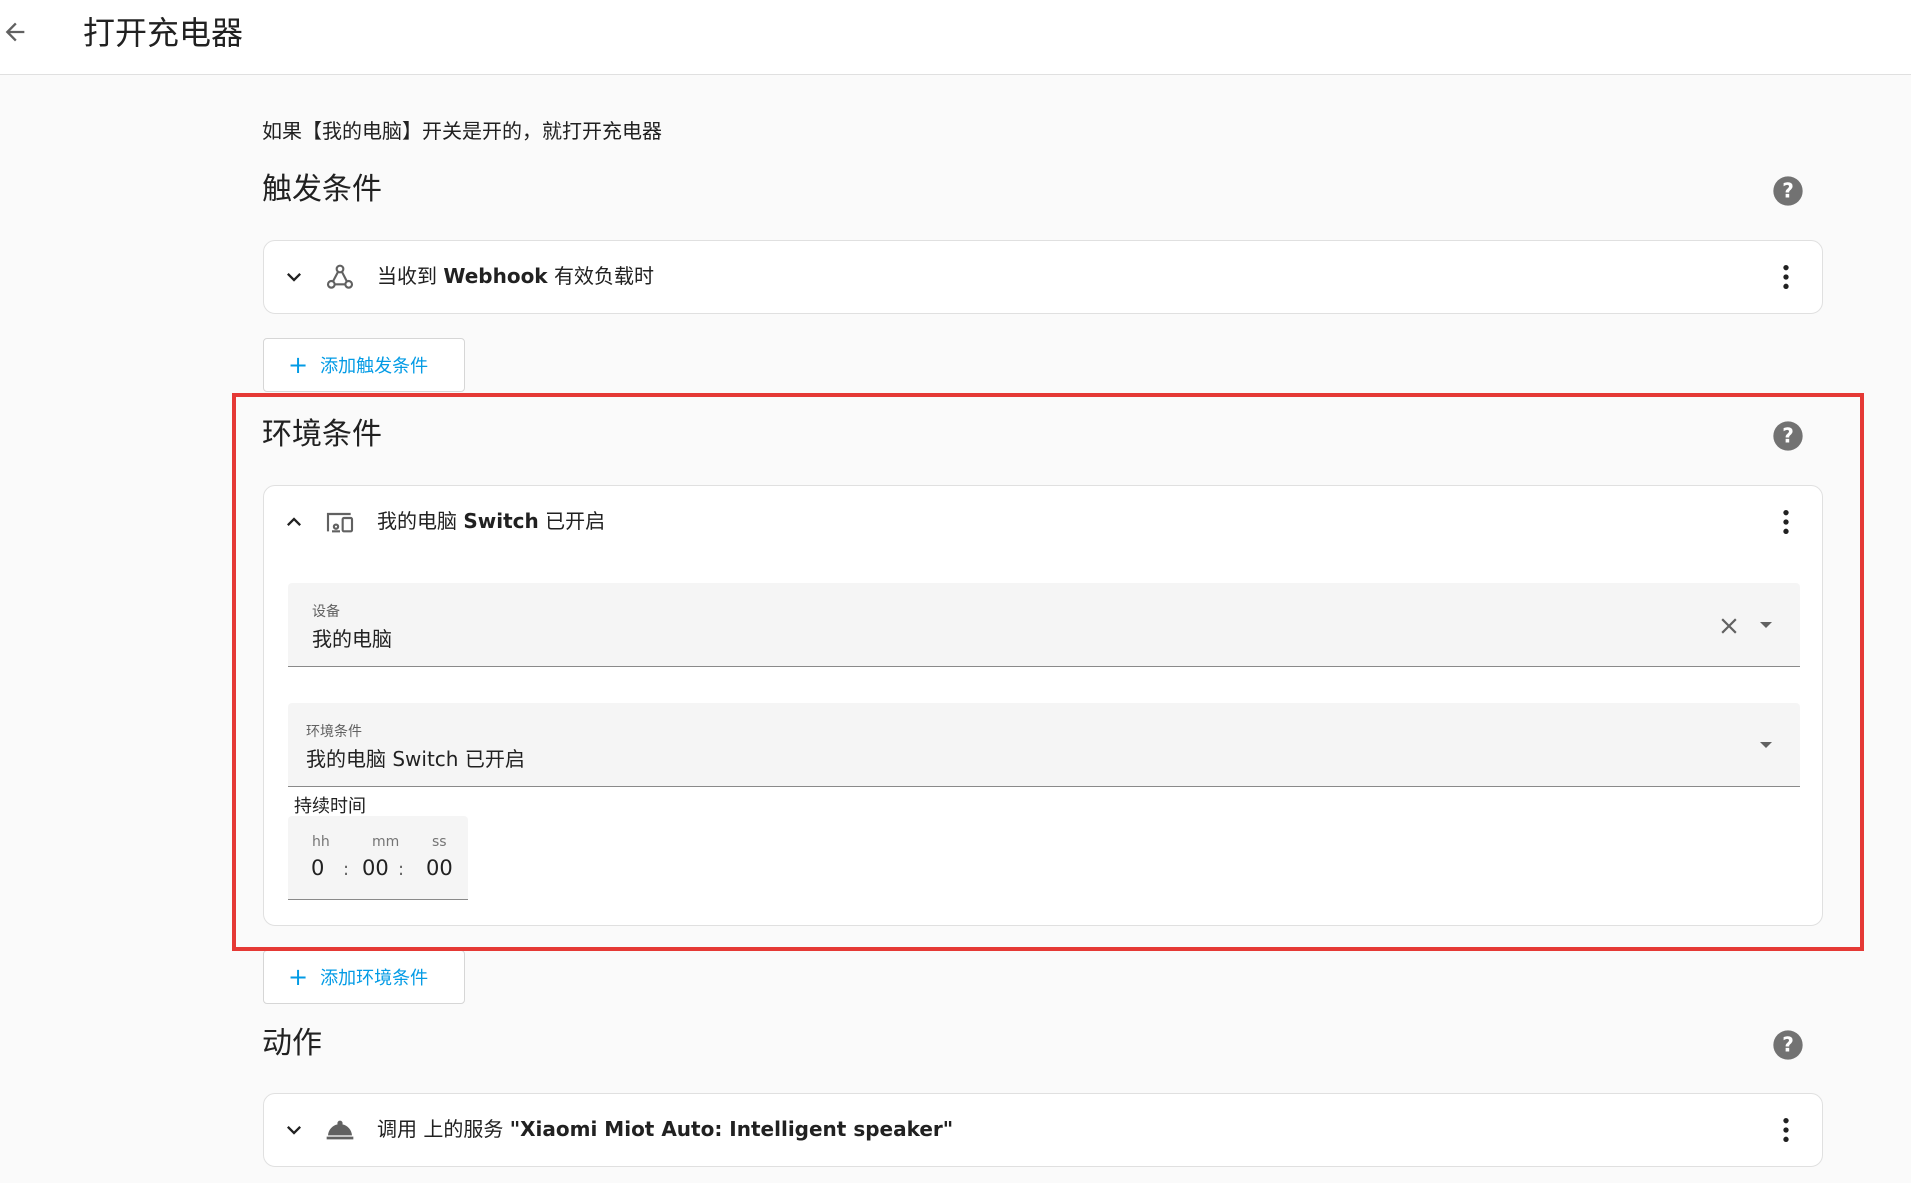 The height and width of the screenshot is (1183, 1911). What do you see at coordinates (1729, 626) in the screenshot?
I see `close-icon` at bounding box center [1729, 626].